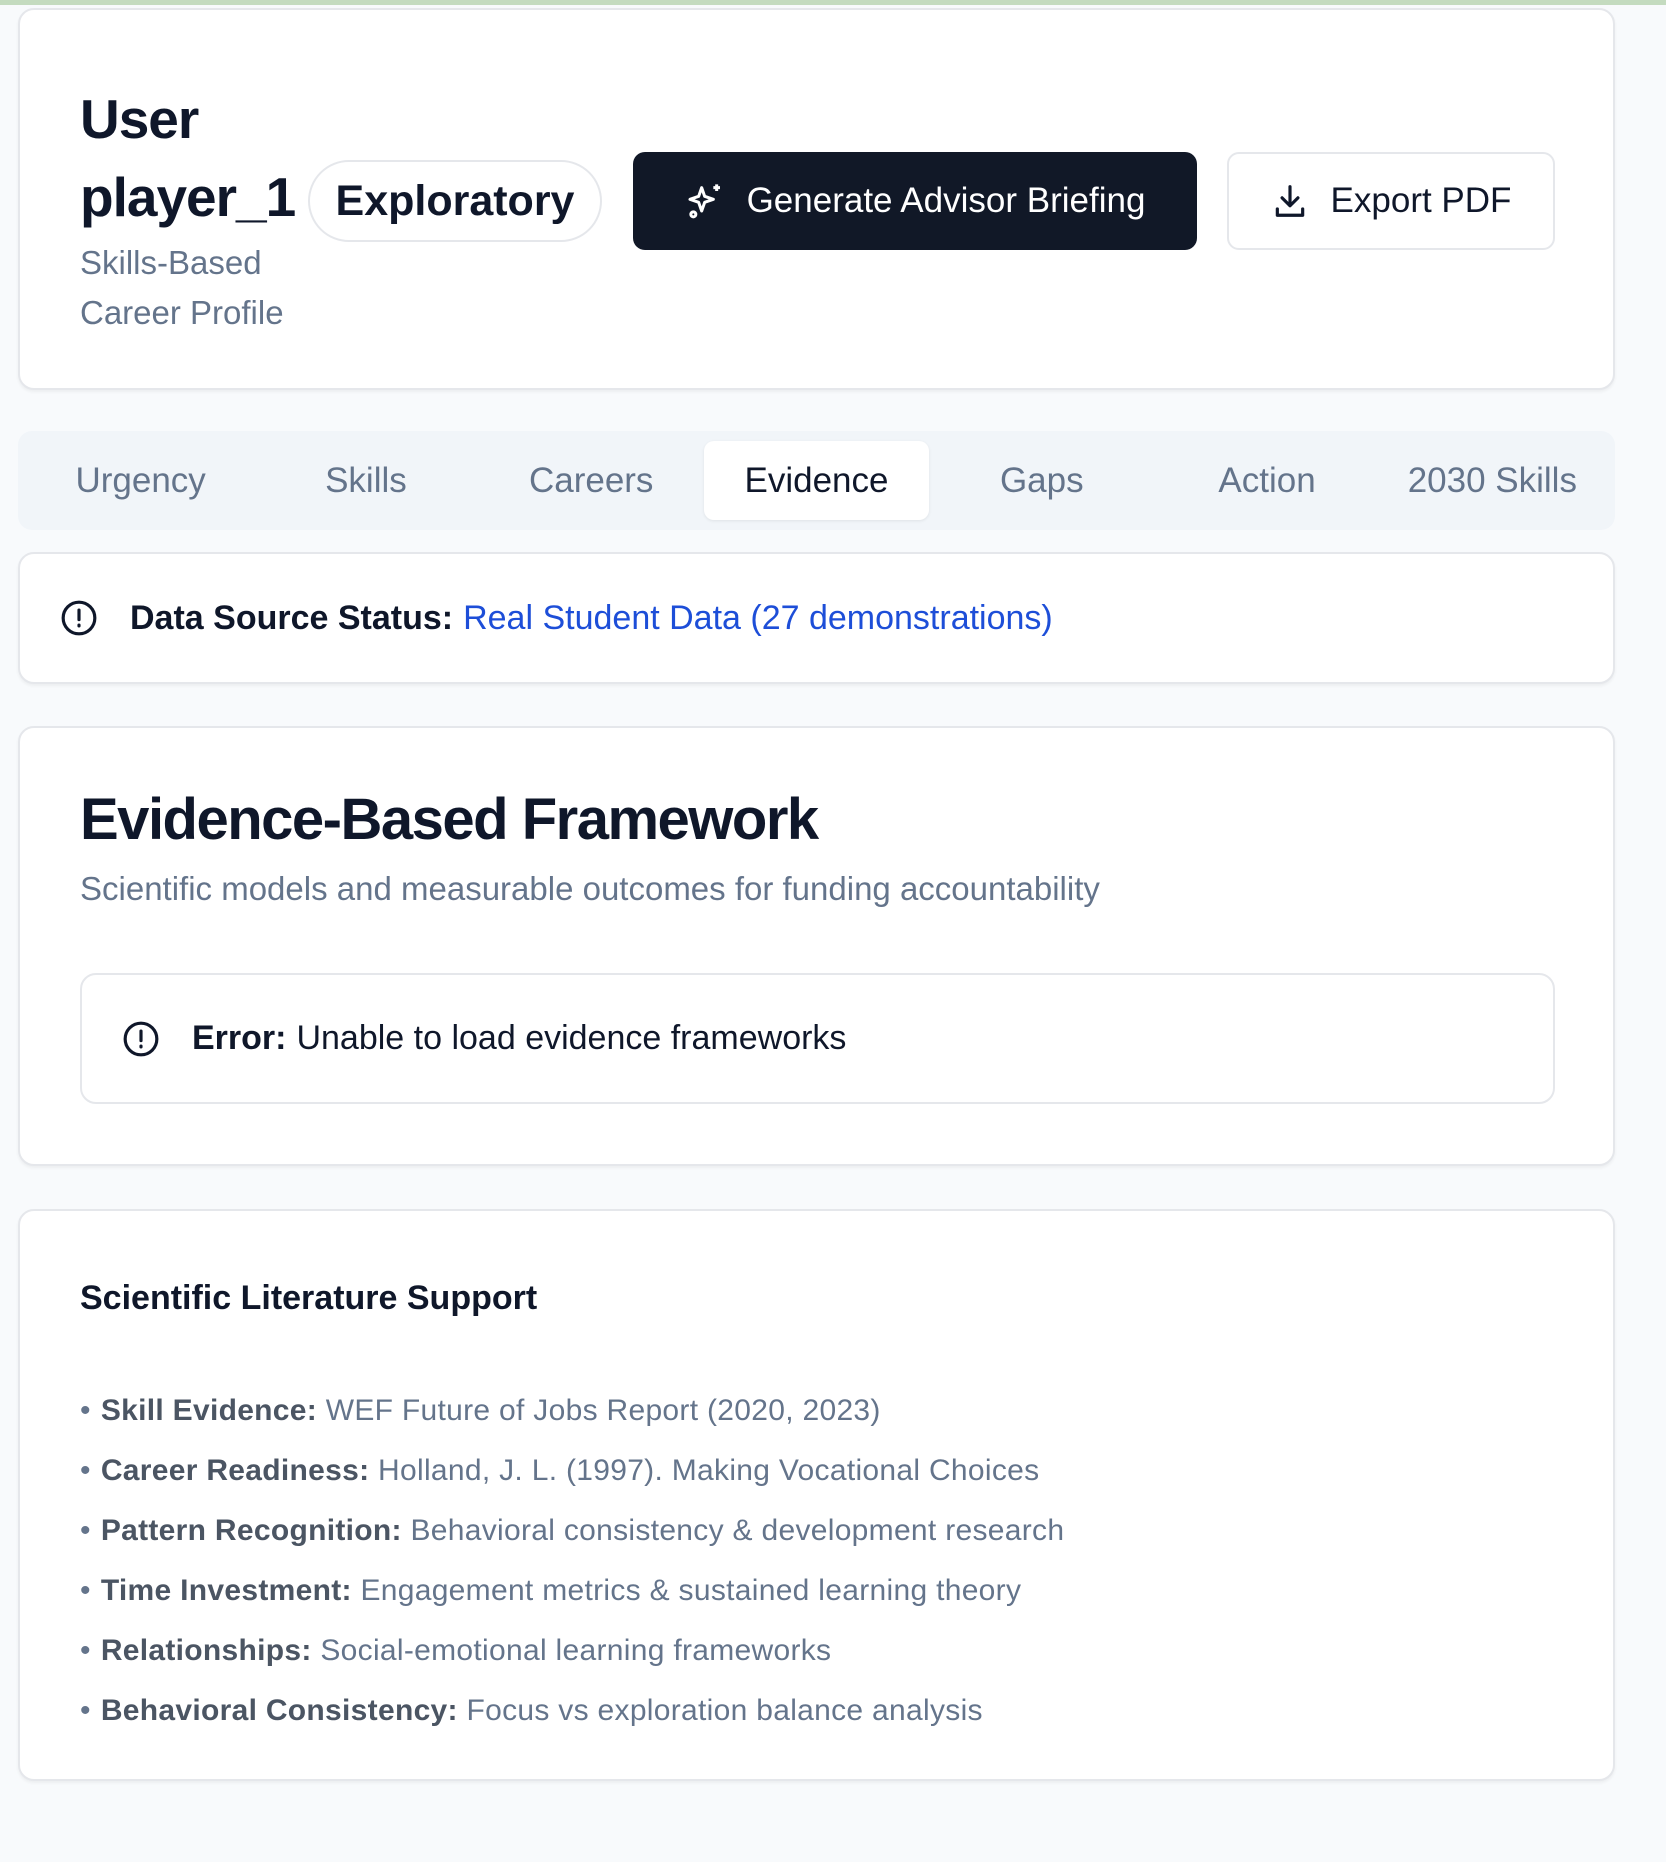 The height and width of the screenshot is (1862, 1666). Describe the element at coordinates (833, 2) in the screenshot. I see `top-accent-line` at that location.